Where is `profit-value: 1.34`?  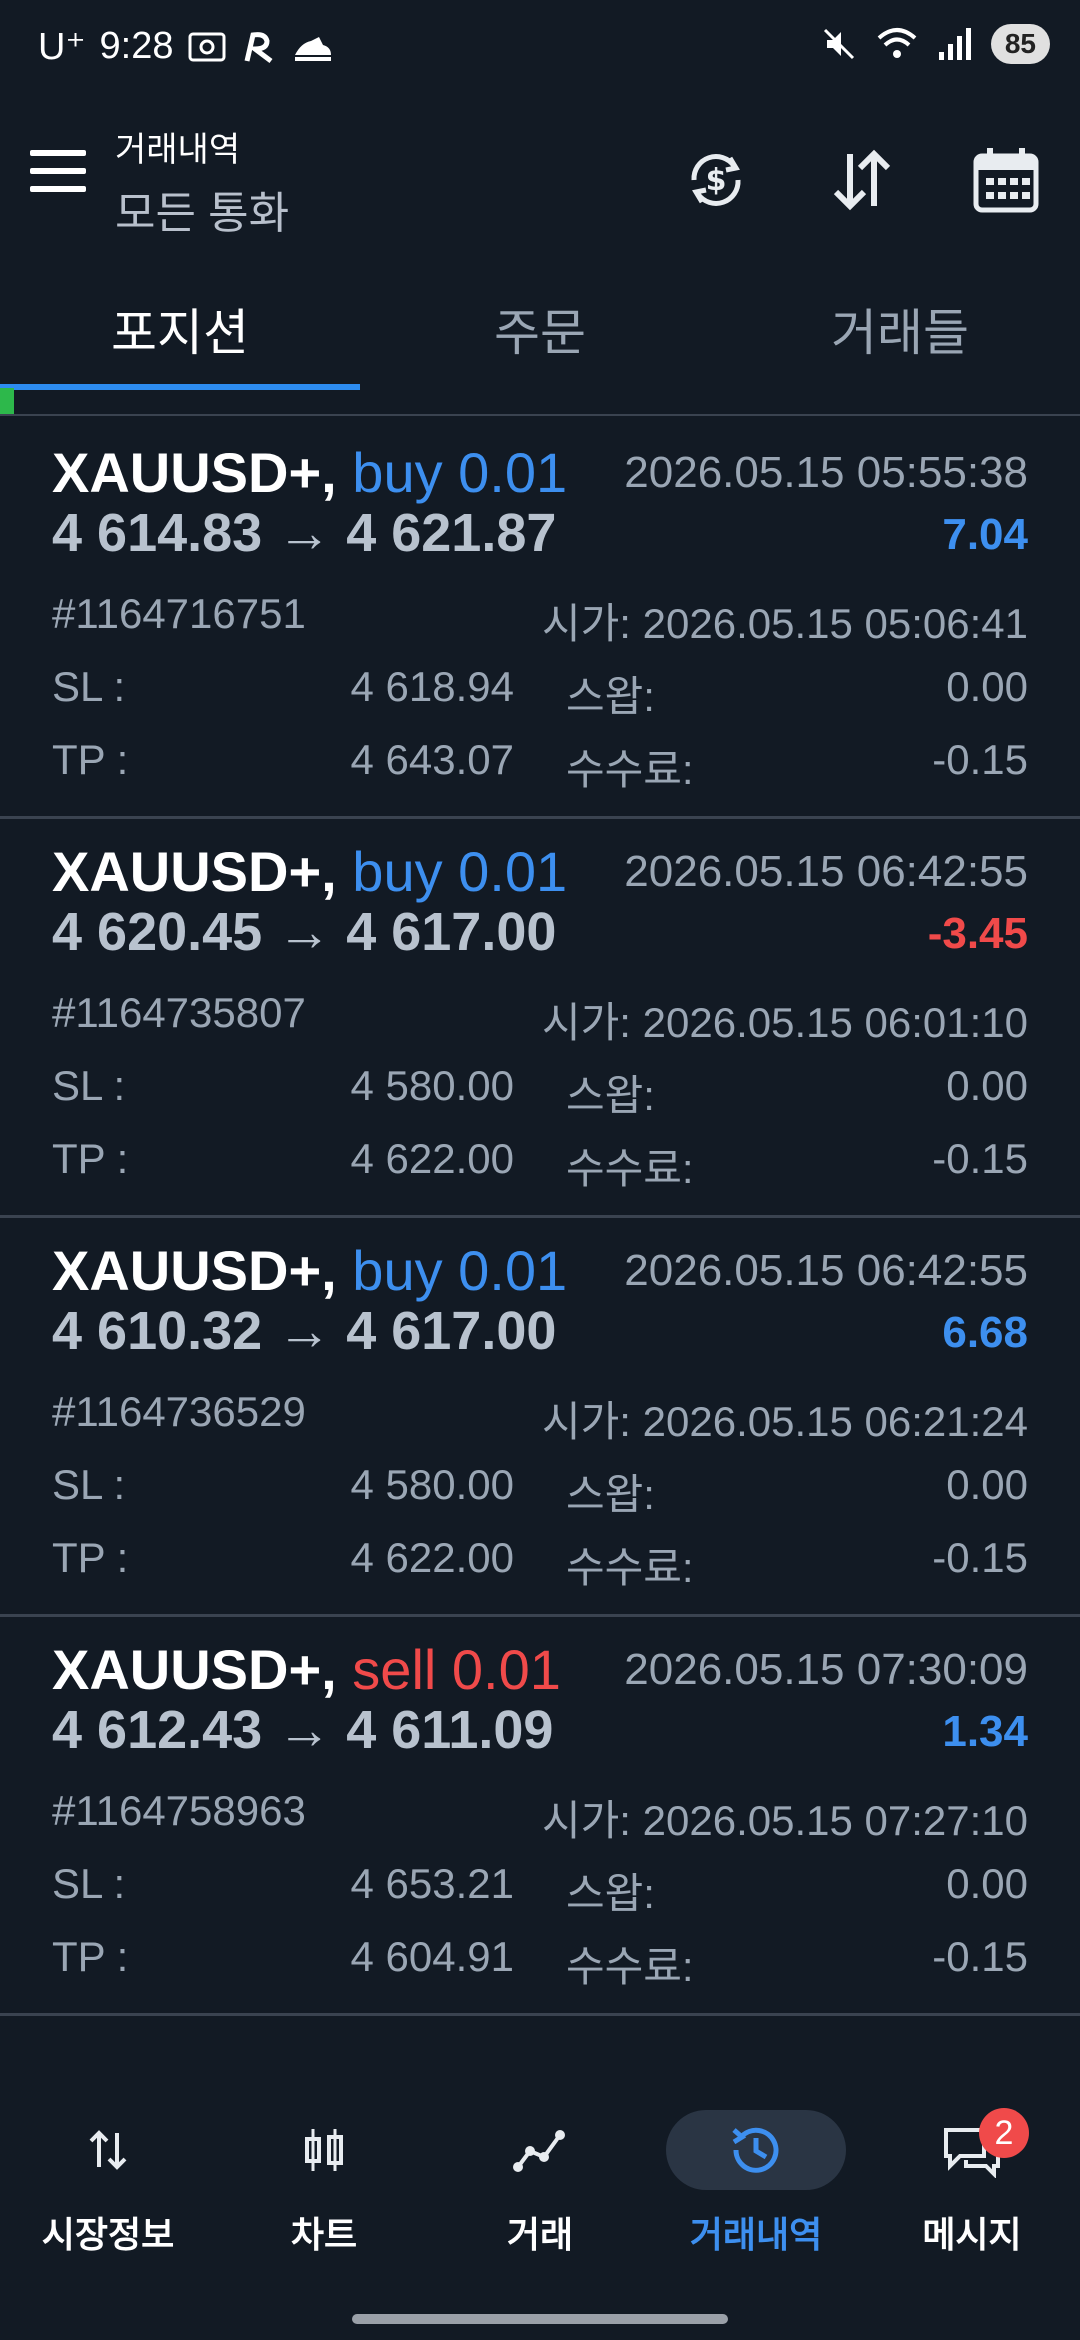
profit-value: 1.34 is located at coordinates (985, 1731).